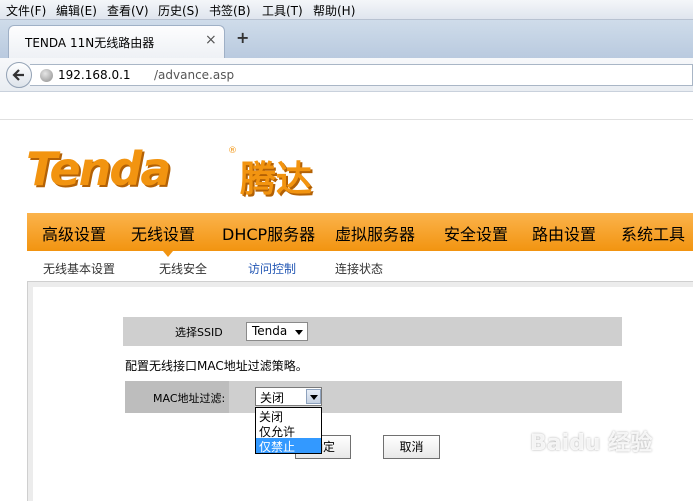  I want to click on globe-icon, so click(46, 75).